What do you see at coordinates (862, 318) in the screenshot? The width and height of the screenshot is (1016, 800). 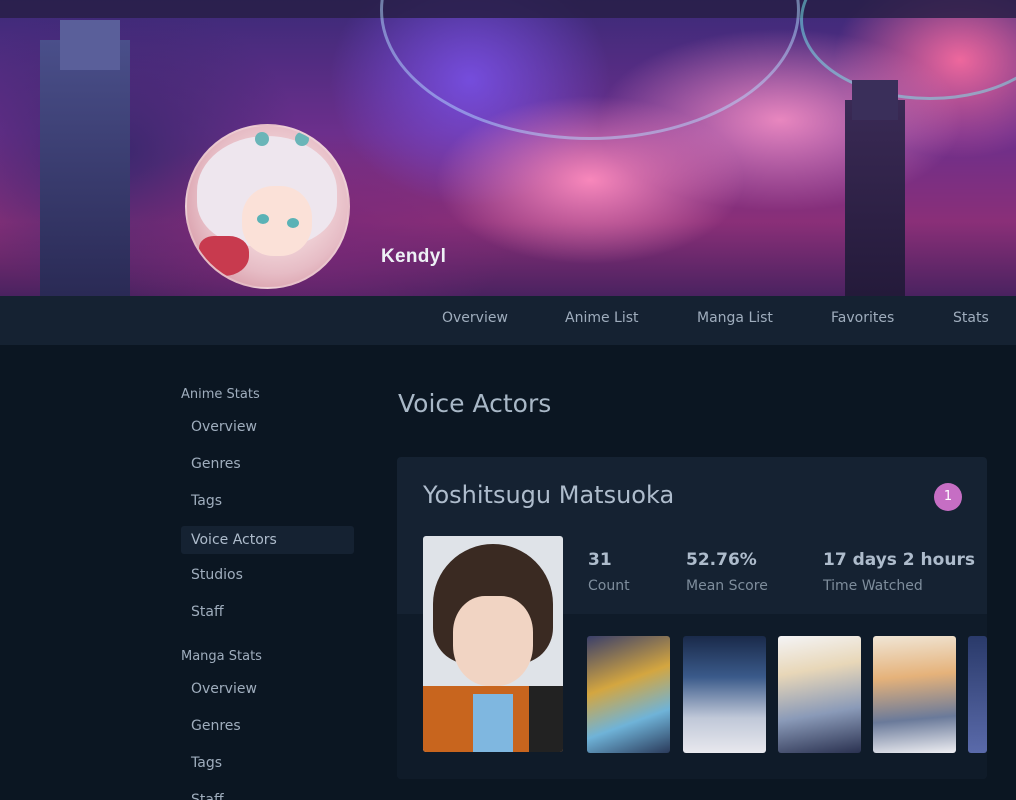 I see `nav-favorites: Favorites` at bounding box center [862, 318].